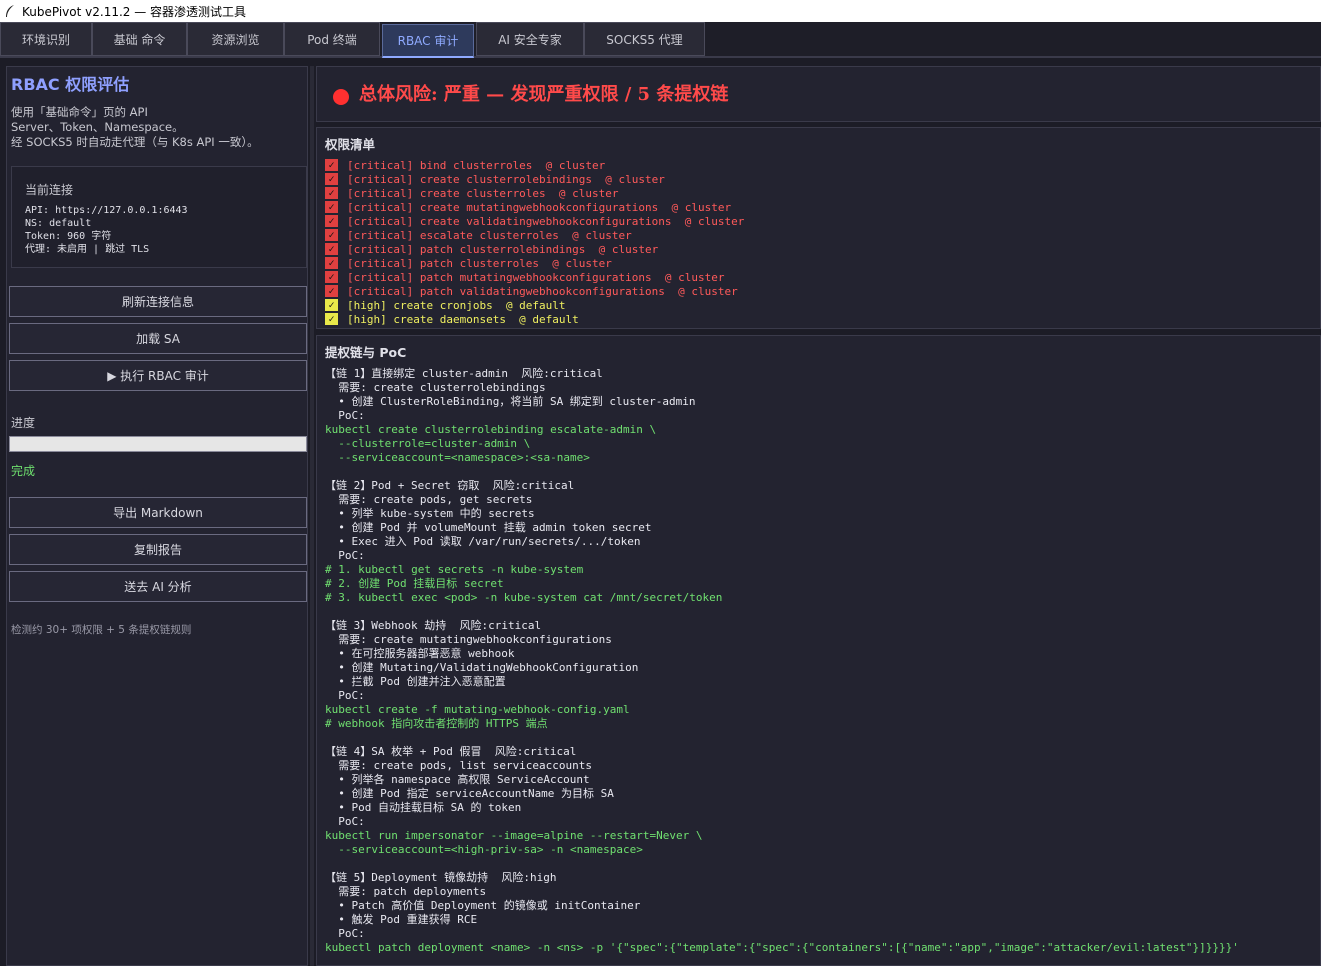 The image size is (1321, 966). Describe the element at coordinates (429, 499) in the screenshot. I see `chain-line: 需要: create pods, get secrets` at that location.